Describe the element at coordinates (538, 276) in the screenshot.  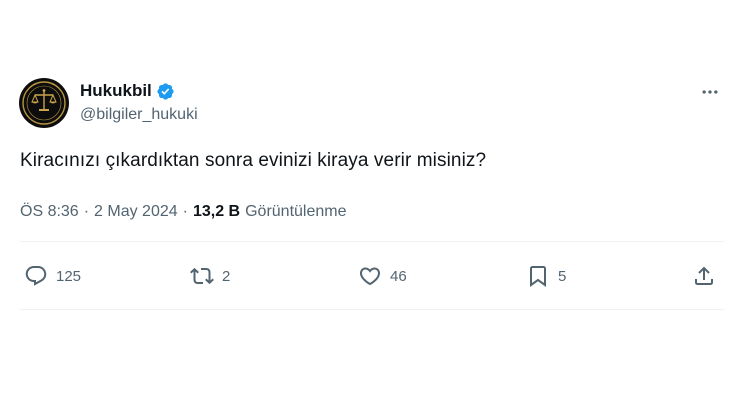
I see `bookmark-icon` at that location.